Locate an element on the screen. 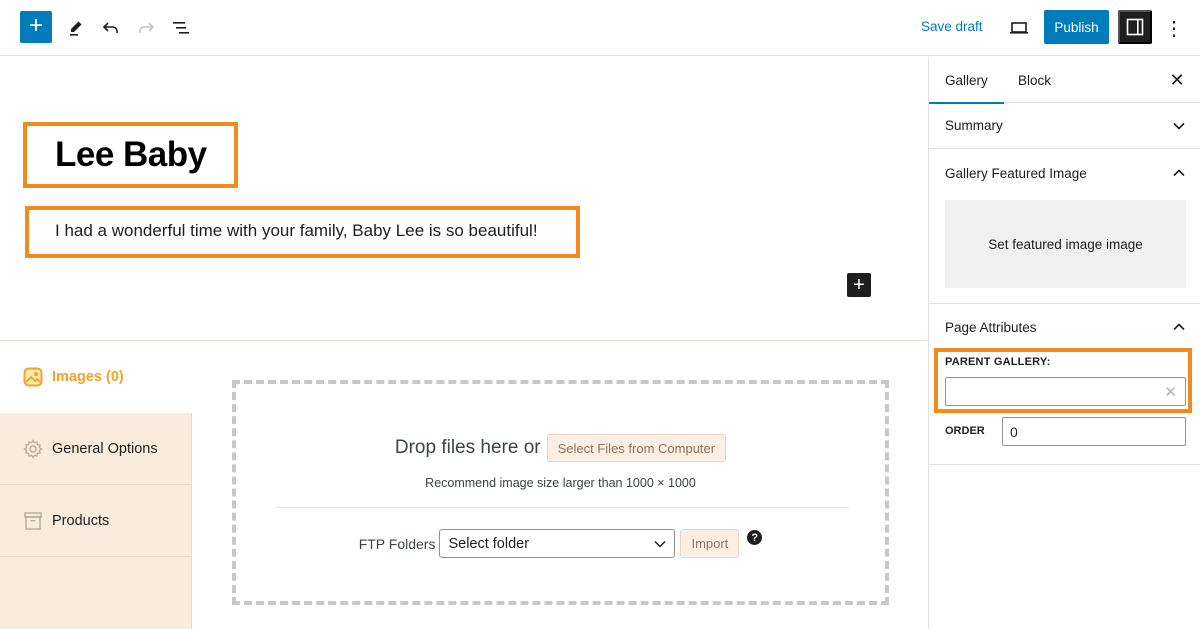 This screenshot has height=629, width=1200. tab-images: Images (0) is located at coordinates (96, 377).